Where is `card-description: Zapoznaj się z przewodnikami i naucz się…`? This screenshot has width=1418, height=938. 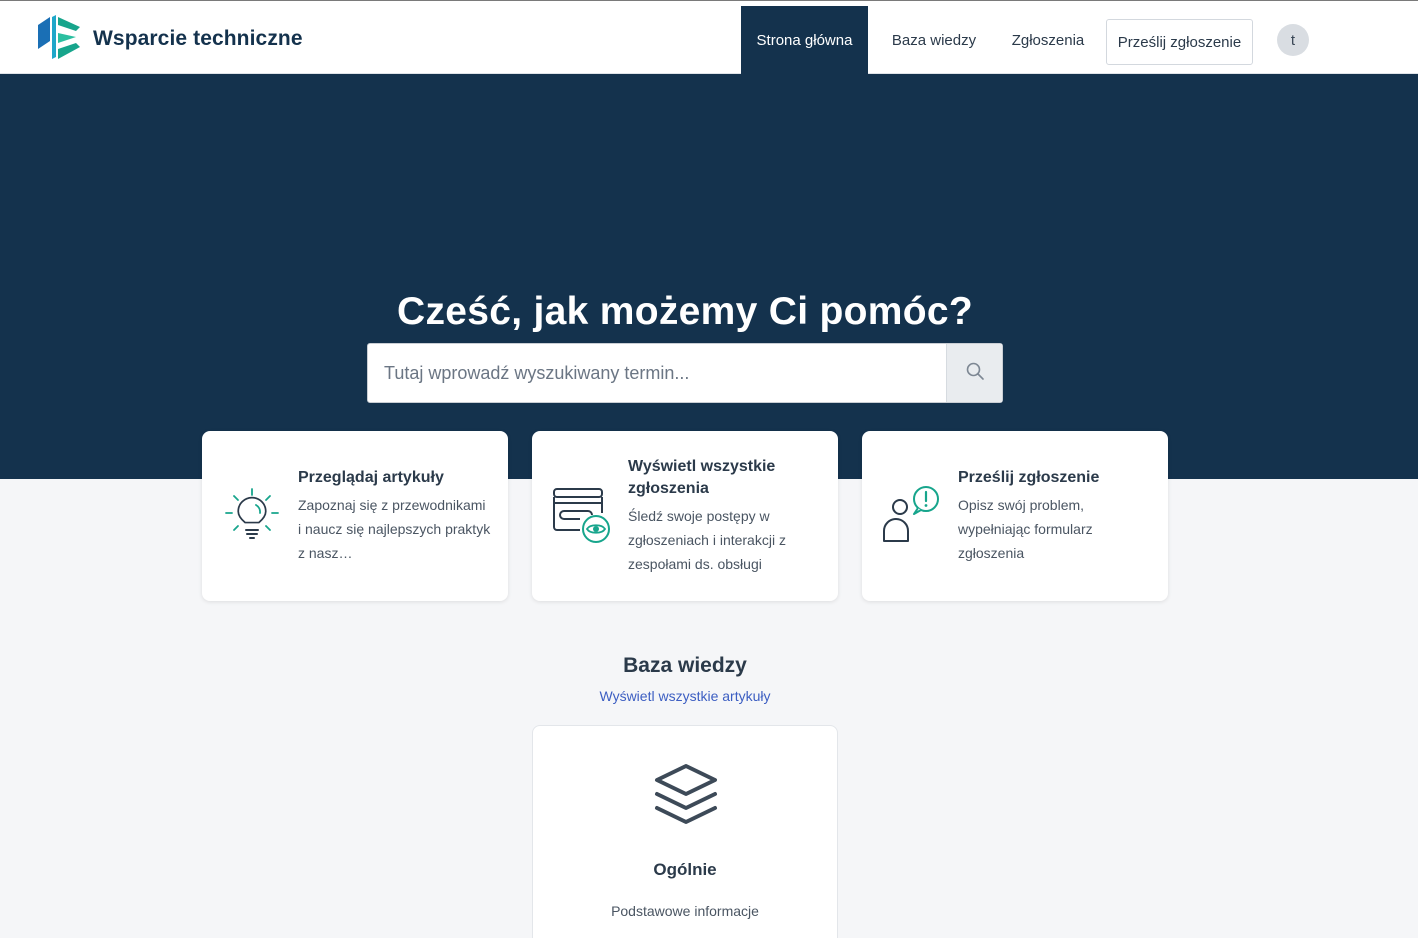 card-description: Zapoznaj się z przewodnikami i naucz się… is located at coordinates (394, 529).